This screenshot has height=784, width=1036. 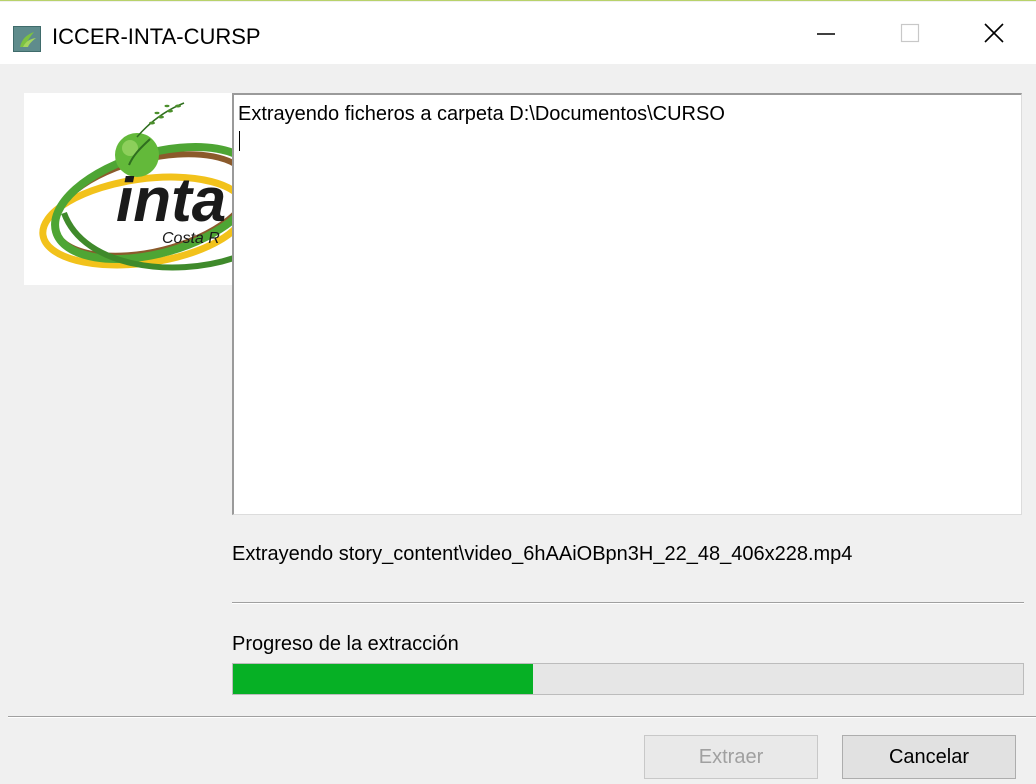 What do you see at coordinates (156, 36) in the screenshot?
I see `window-title: ICCER-INTA-CURSP` at bounding box center [156, 36].